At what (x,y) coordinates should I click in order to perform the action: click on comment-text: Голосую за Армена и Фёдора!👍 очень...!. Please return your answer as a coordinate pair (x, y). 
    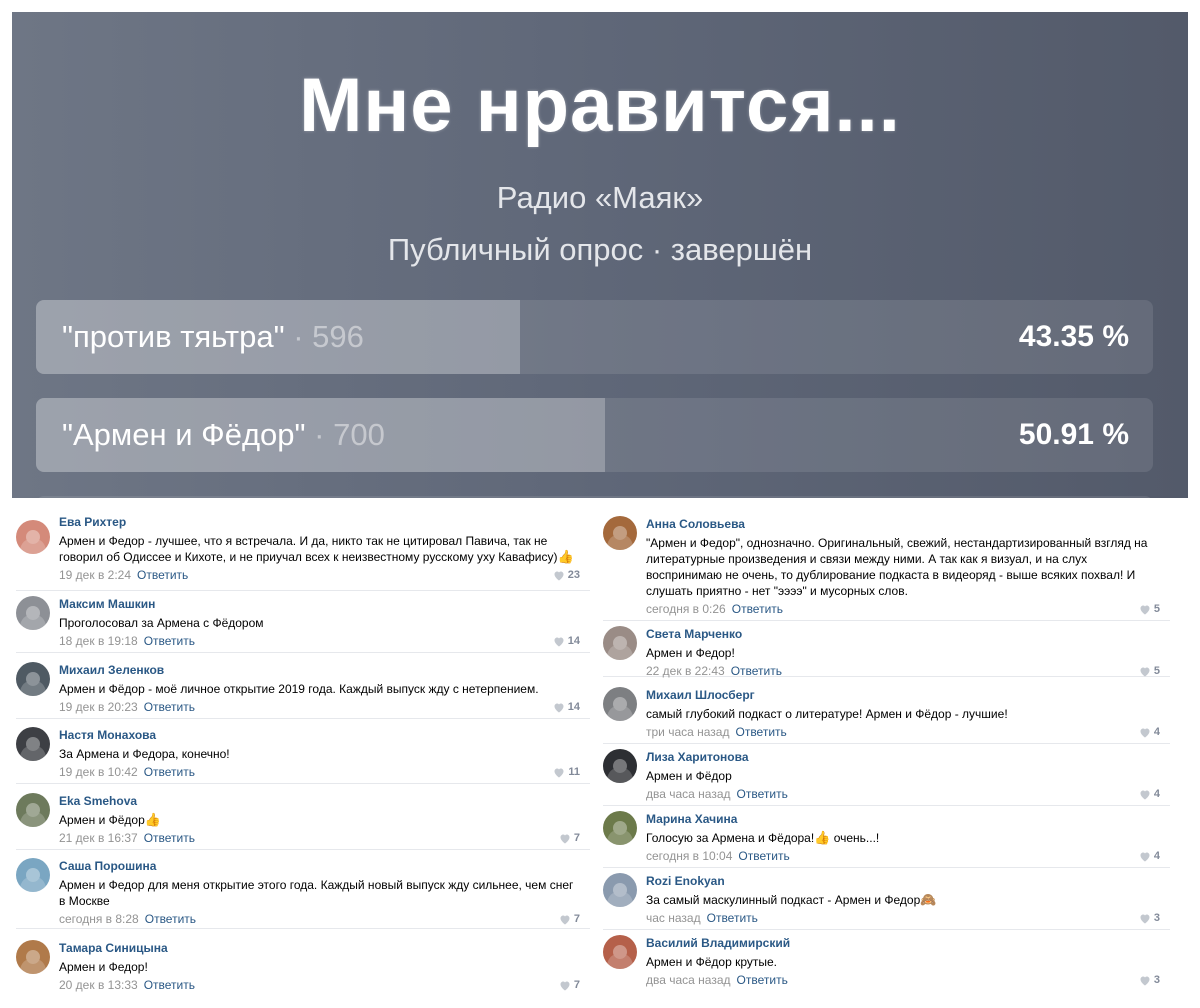
    Looking at the image, I should click on (763, 837).